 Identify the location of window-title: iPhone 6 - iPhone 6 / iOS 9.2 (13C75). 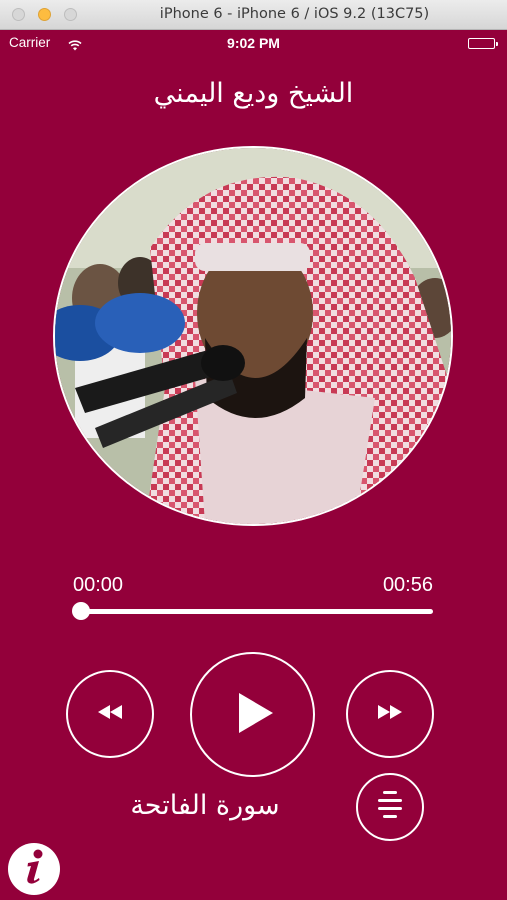
(294, 14).